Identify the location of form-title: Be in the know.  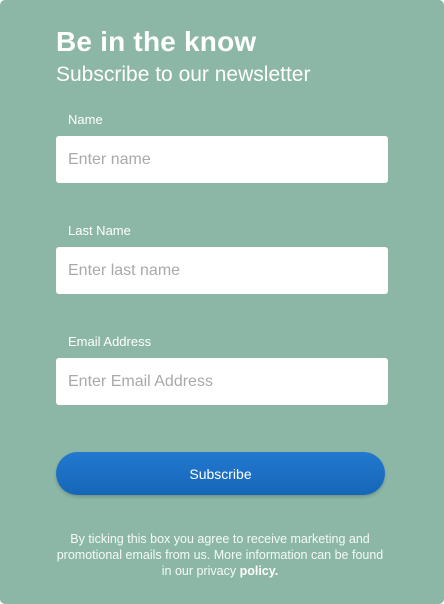
(156, 41).